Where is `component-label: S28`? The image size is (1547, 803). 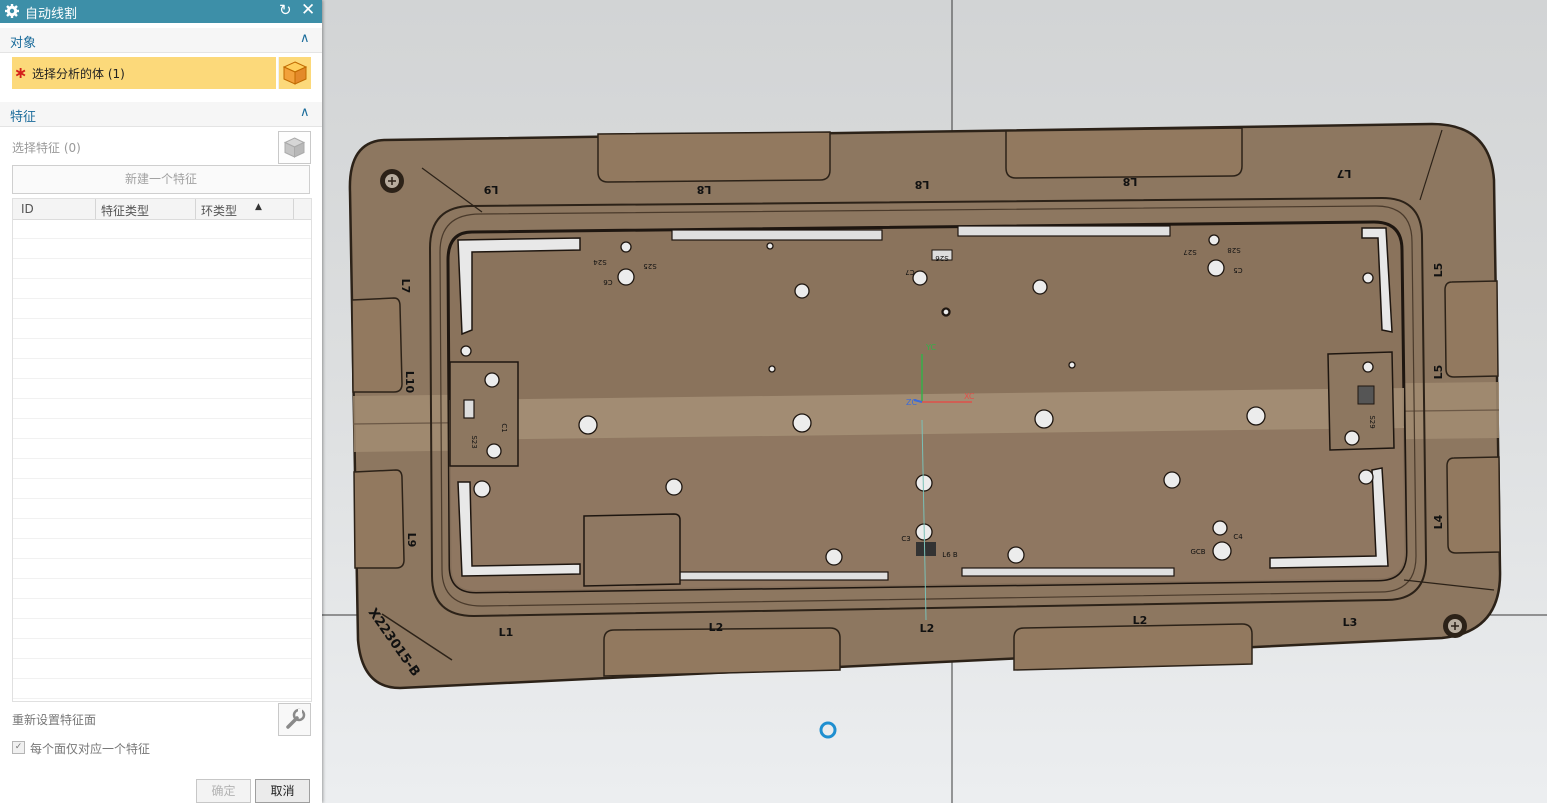 component-label: S28 is located at coordinates (1233, 250).